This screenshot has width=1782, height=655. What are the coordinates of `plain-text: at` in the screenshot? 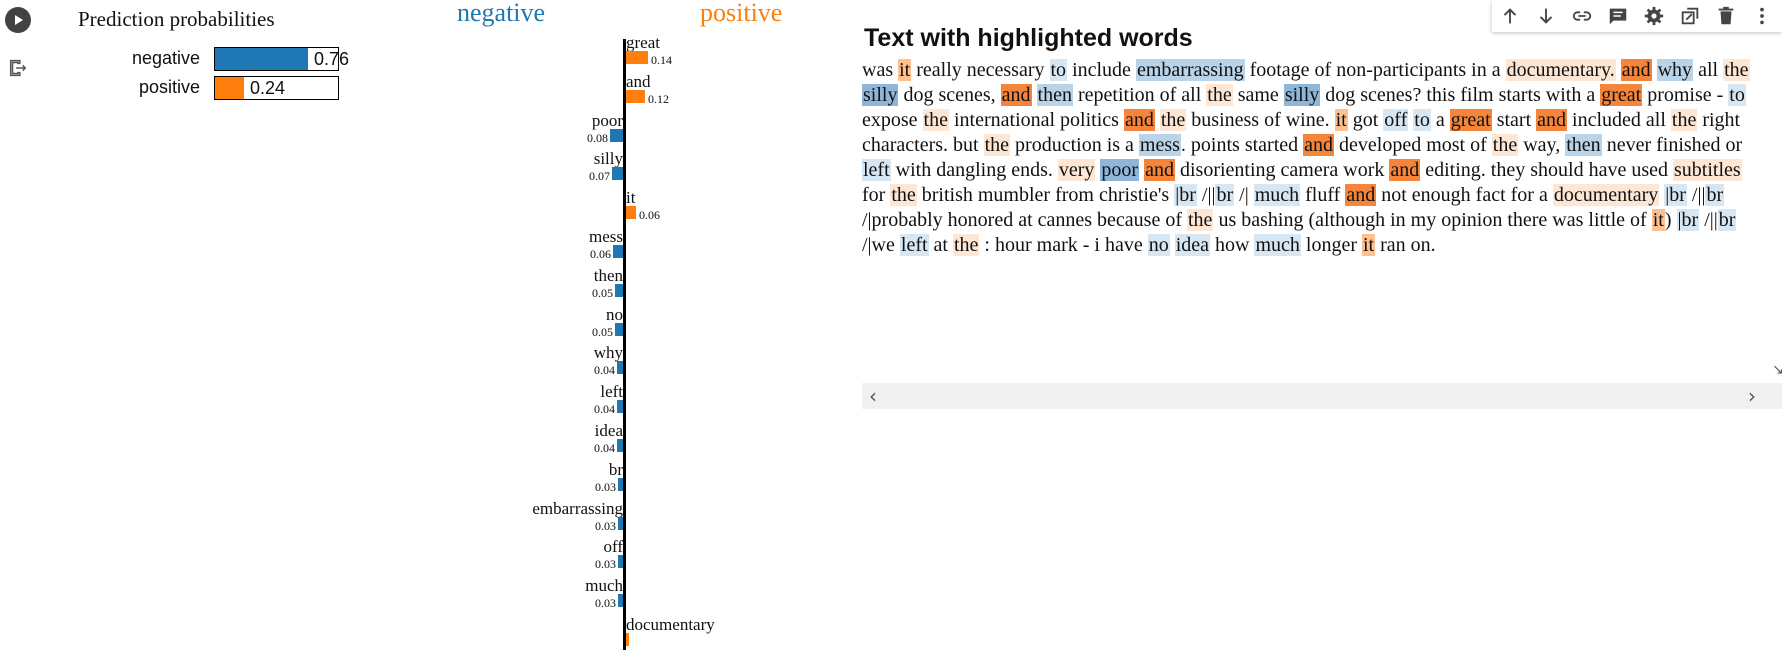 It's located at (940, 245).